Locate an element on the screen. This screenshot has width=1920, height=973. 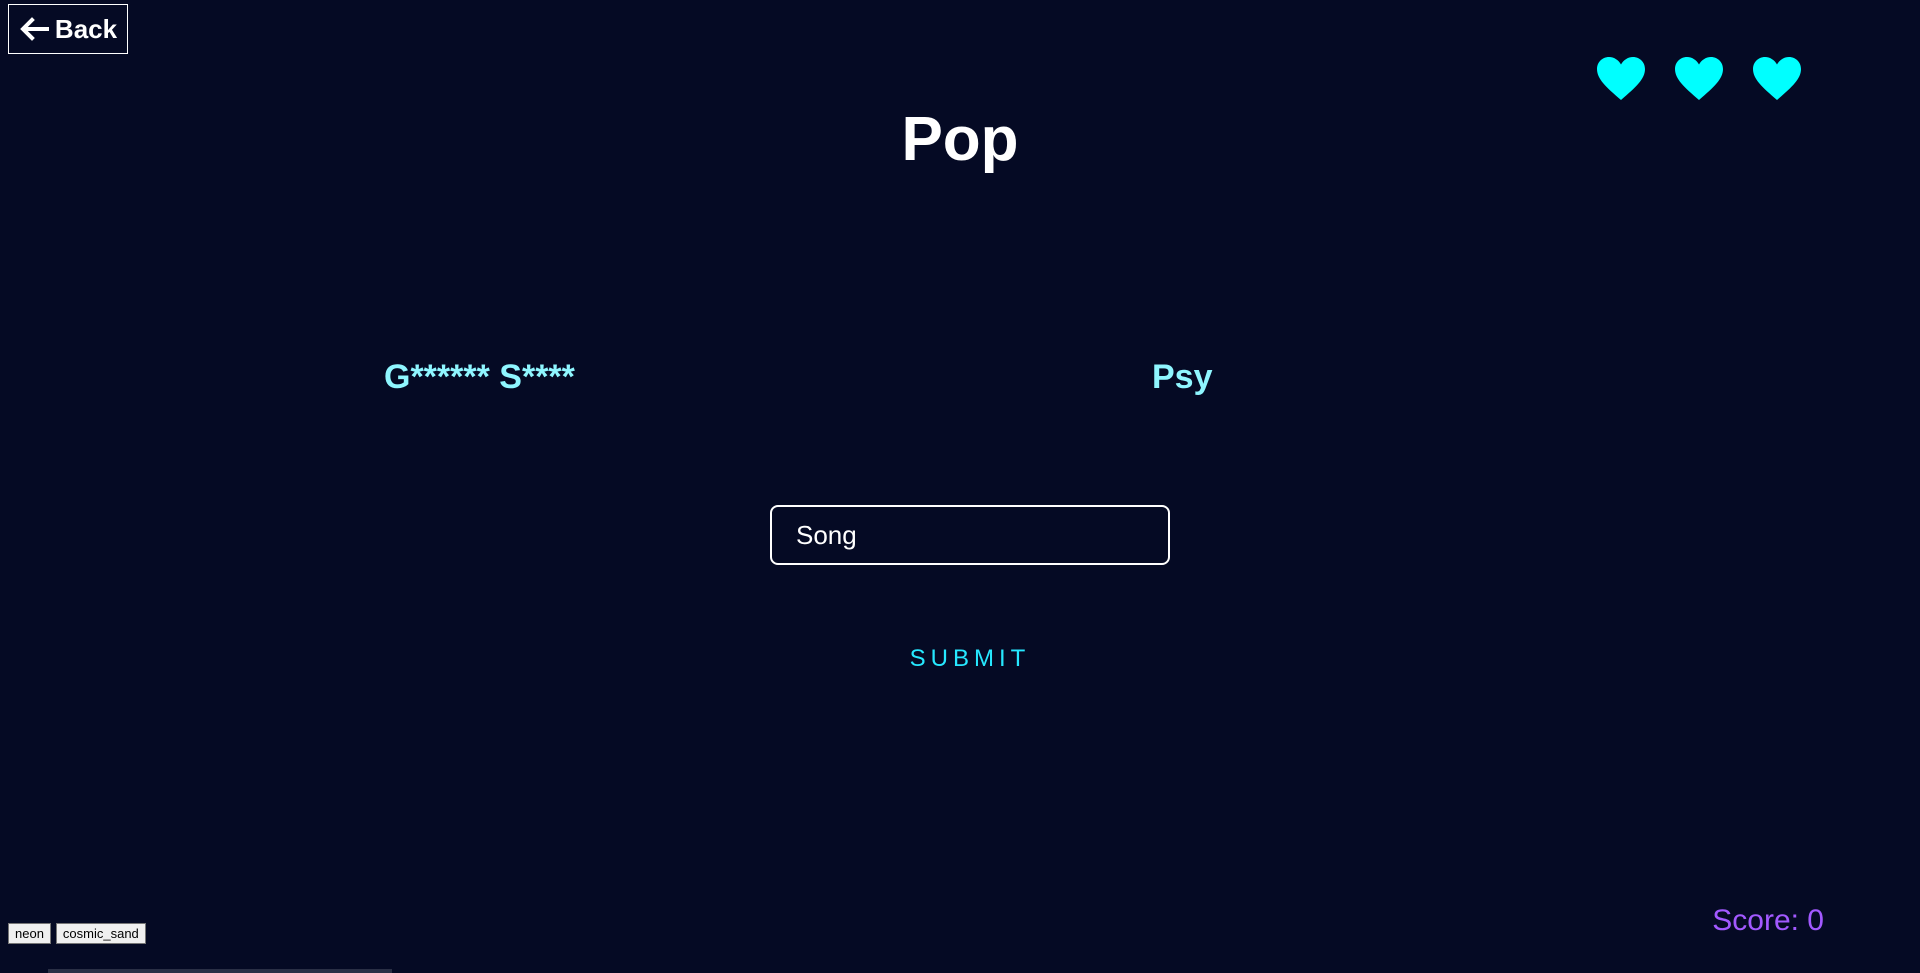
submit-button: SUBMIT is located at coordinates (970, 659).